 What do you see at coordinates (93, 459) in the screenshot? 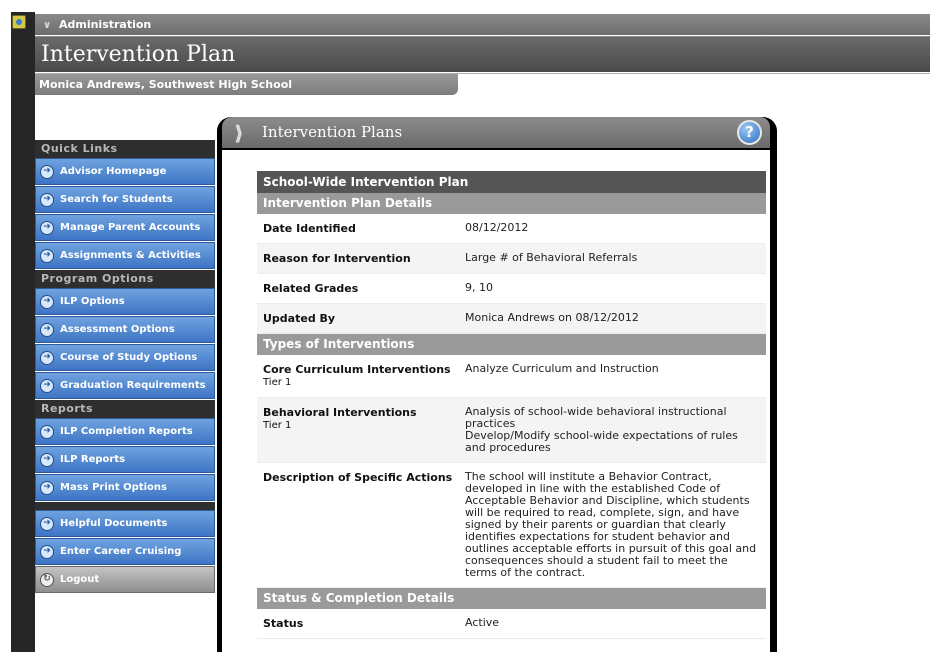
I see `sidebar-item-label: ILP Reports` at bounding box center [93, 459].